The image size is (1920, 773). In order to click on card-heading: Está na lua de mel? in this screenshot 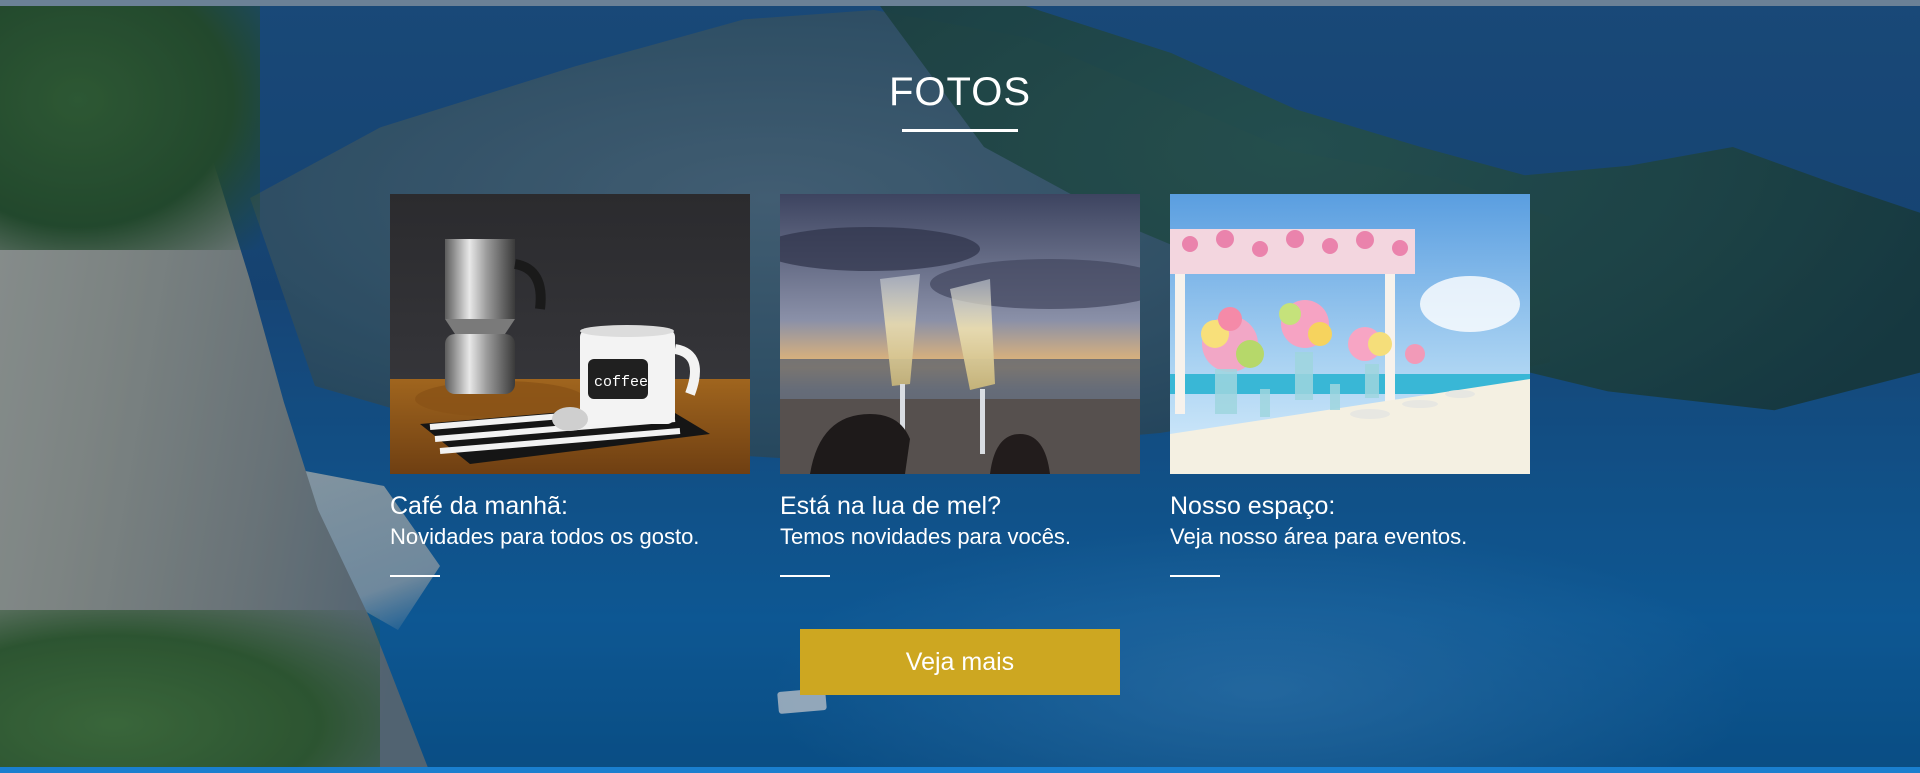, I will do `click(890, 506)`.